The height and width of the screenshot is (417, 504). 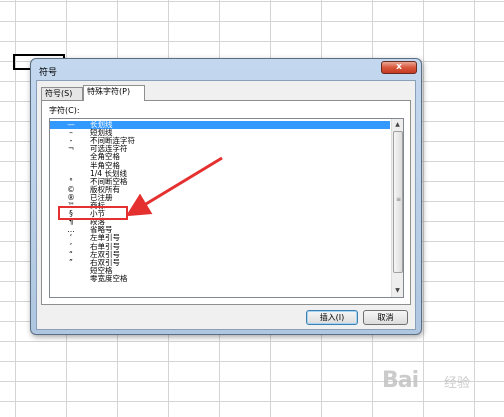 I want to click on watermark-suffix: 经验, so click(x=457, y=383).